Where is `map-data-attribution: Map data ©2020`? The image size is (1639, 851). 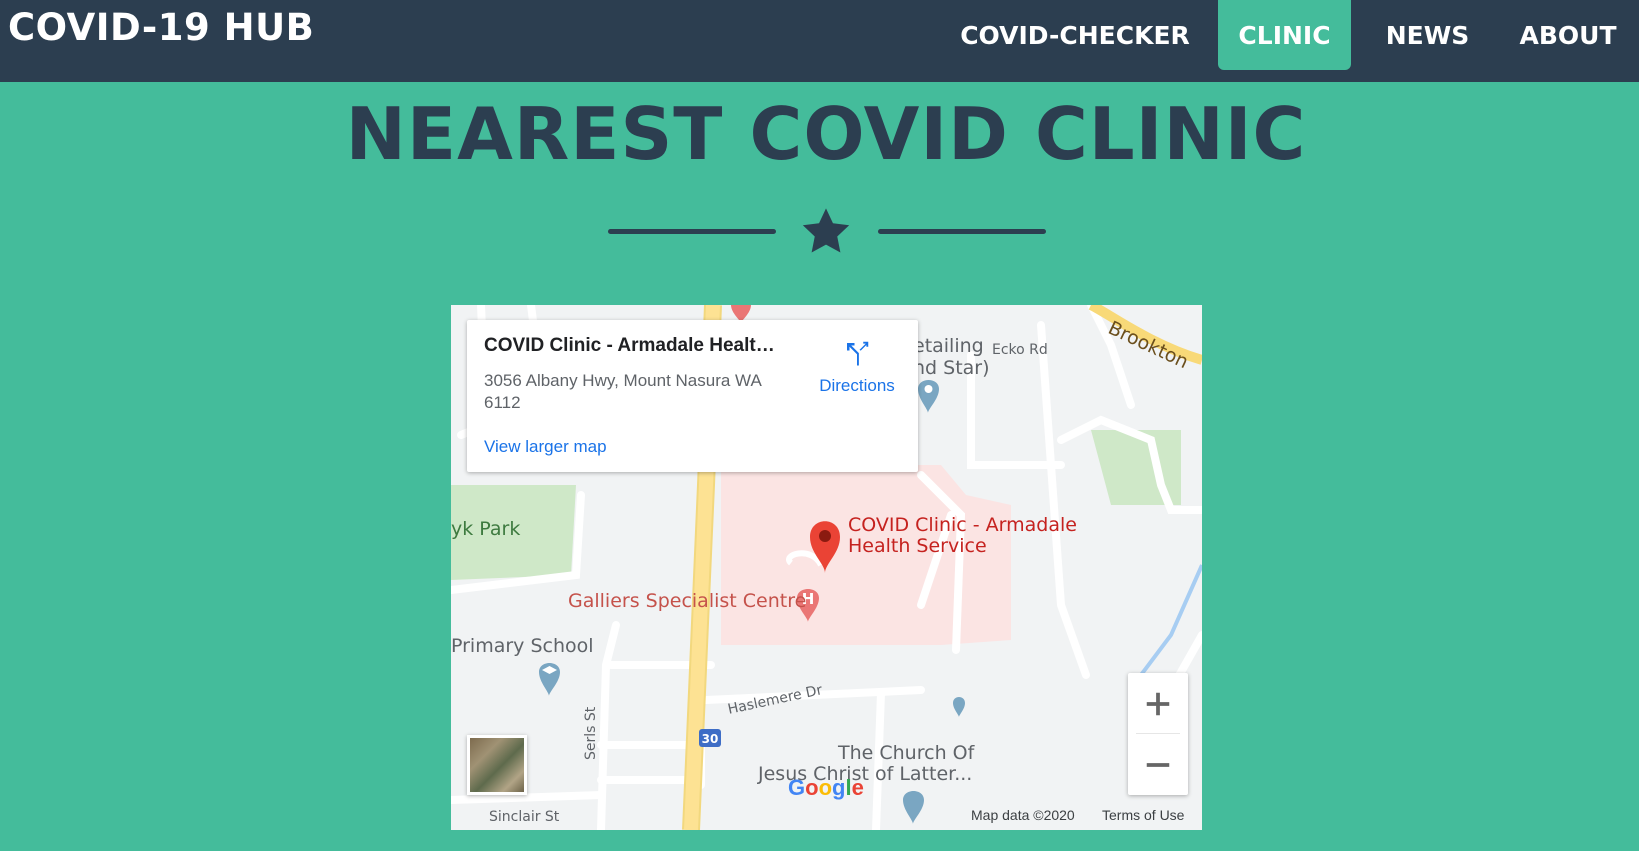 map-data-attribution: Map data ©2020 is located at coordinates (1023, 815).